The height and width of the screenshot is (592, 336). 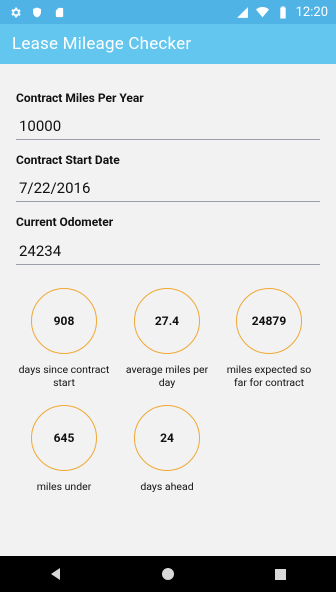 What do you see at coordinates (168, 126) in the screenshot?
I see `contract-miles-input: 10000` at bounding box center [168, 126].